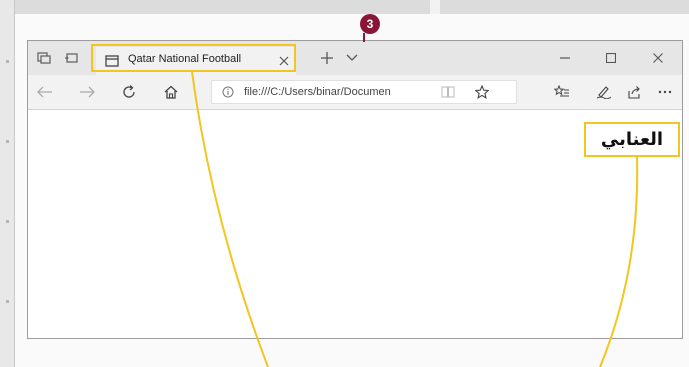  I want to click on more-icon, so click(665, 92).